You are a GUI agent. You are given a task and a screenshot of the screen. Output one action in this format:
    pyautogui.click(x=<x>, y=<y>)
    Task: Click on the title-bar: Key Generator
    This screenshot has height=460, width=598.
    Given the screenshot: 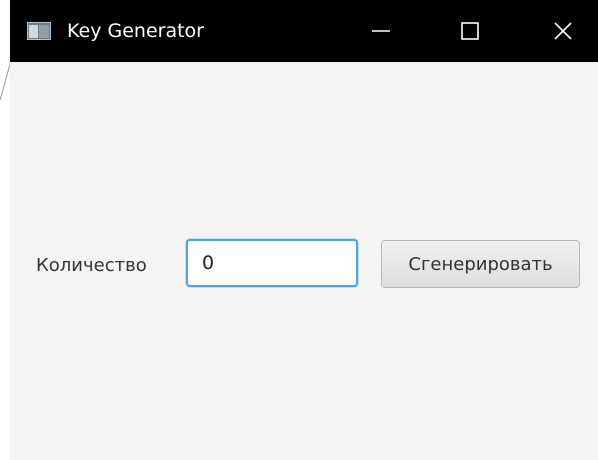 What is the action you would take?
    pyautogui.click(x=304, y=31)
    